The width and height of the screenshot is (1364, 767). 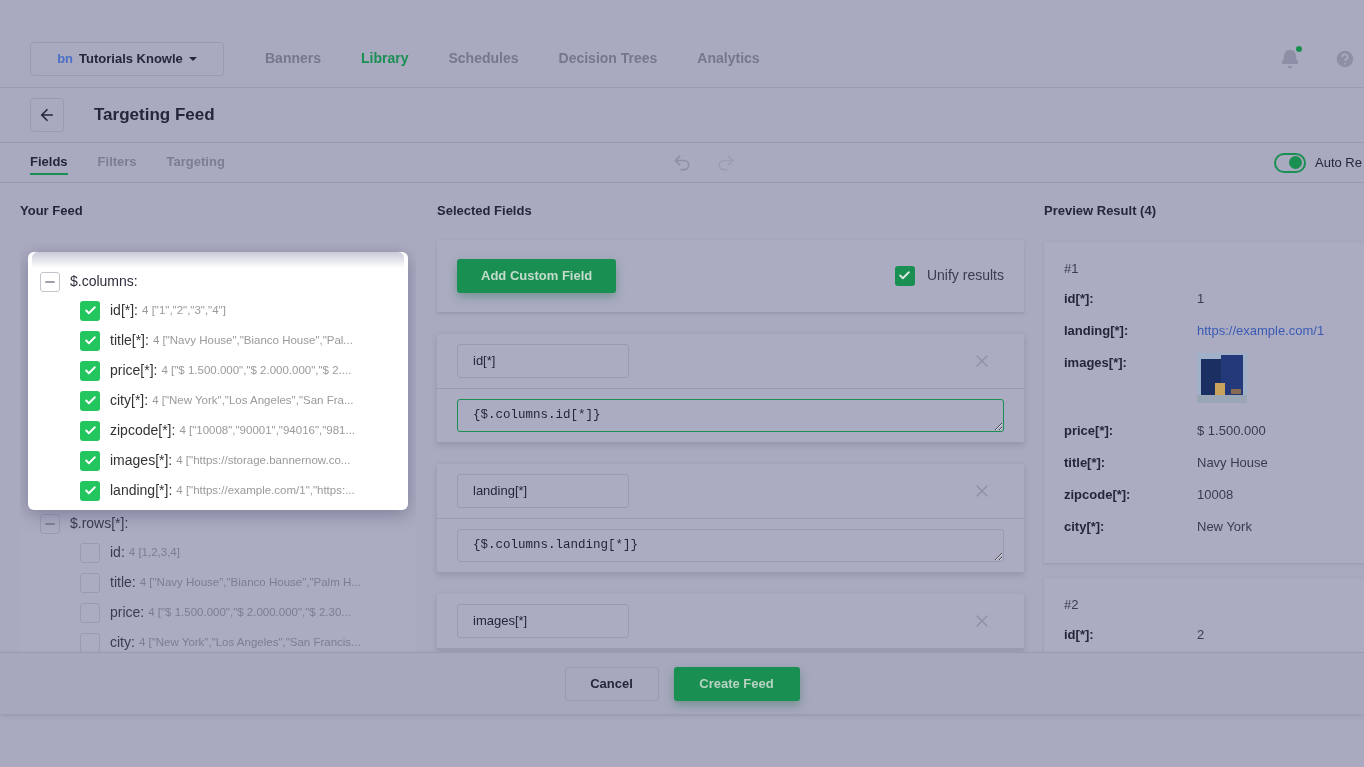 I want to click on value-preview: 4 ["1","2","3","4"], so click(x=184, y=310).